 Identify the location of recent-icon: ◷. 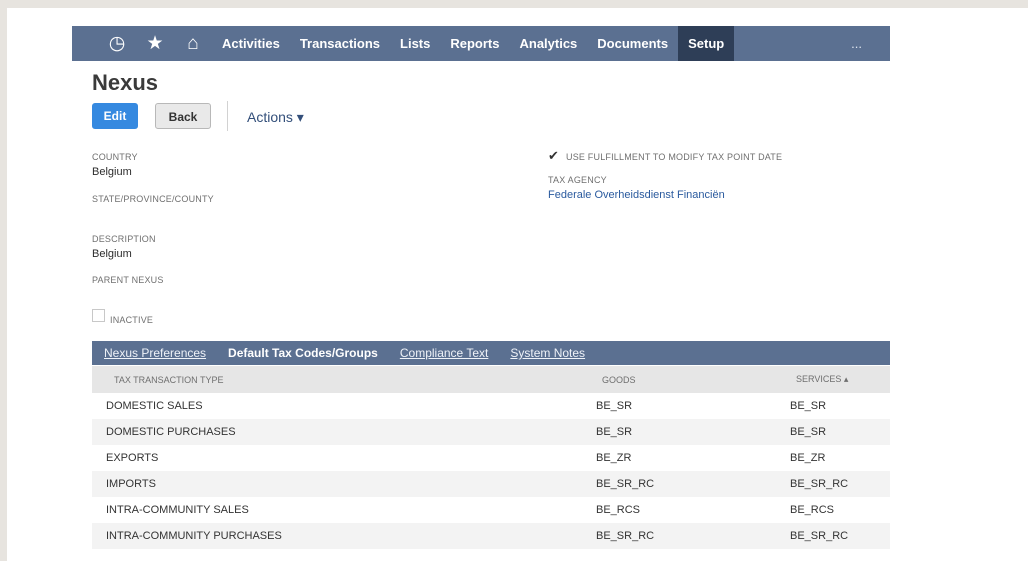
(117, 43).